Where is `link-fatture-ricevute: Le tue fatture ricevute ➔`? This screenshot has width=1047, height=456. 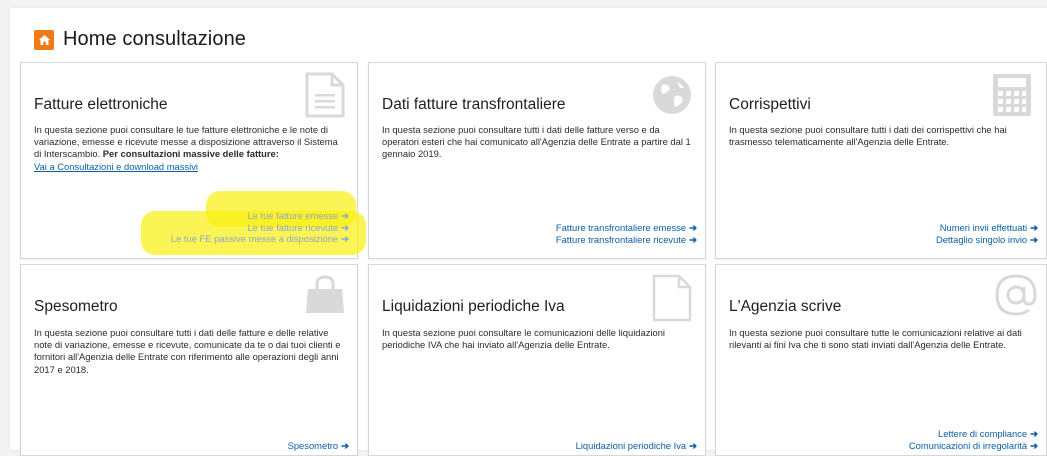
link-fatture-ricevute: Le tue fatture ricevute ➔ is located at coordinates (260, 228).